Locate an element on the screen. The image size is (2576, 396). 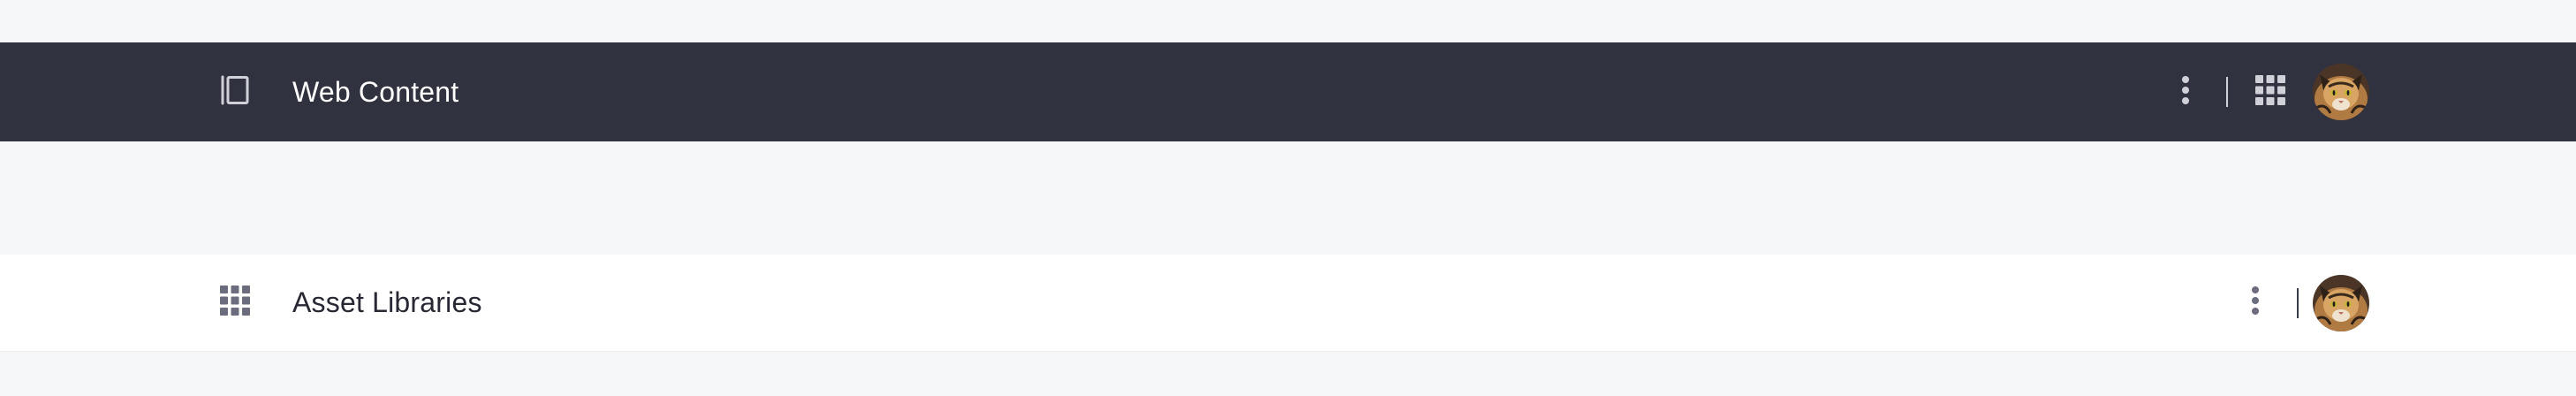
sidebar-panel-icon is located at coordinates (235, 92).